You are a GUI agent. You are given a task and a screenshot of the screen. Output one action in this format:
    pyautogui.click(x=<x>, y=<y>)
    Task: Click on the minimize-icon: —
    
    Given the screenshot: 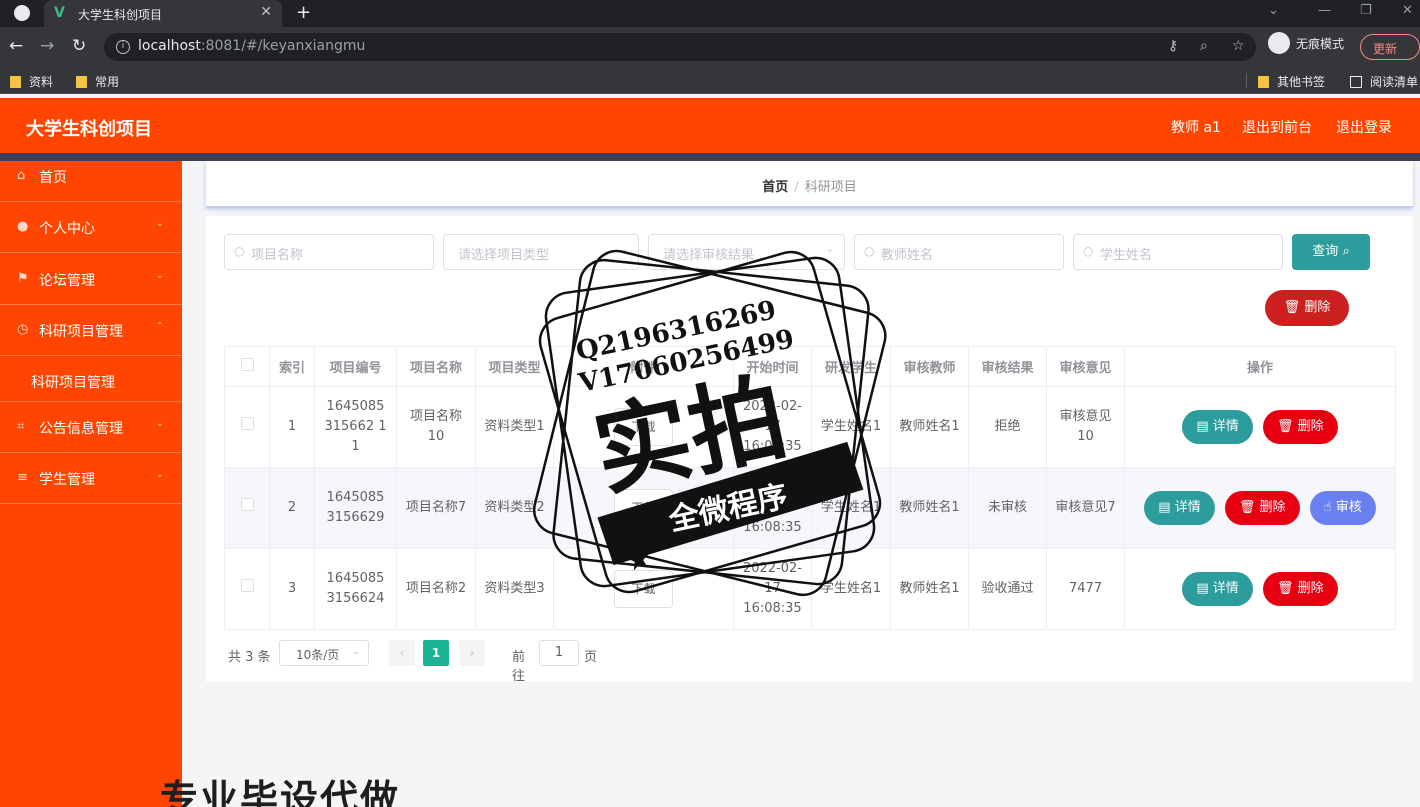 What is the action you would take?
    pyautogui.click(x=1324, y=10)
    